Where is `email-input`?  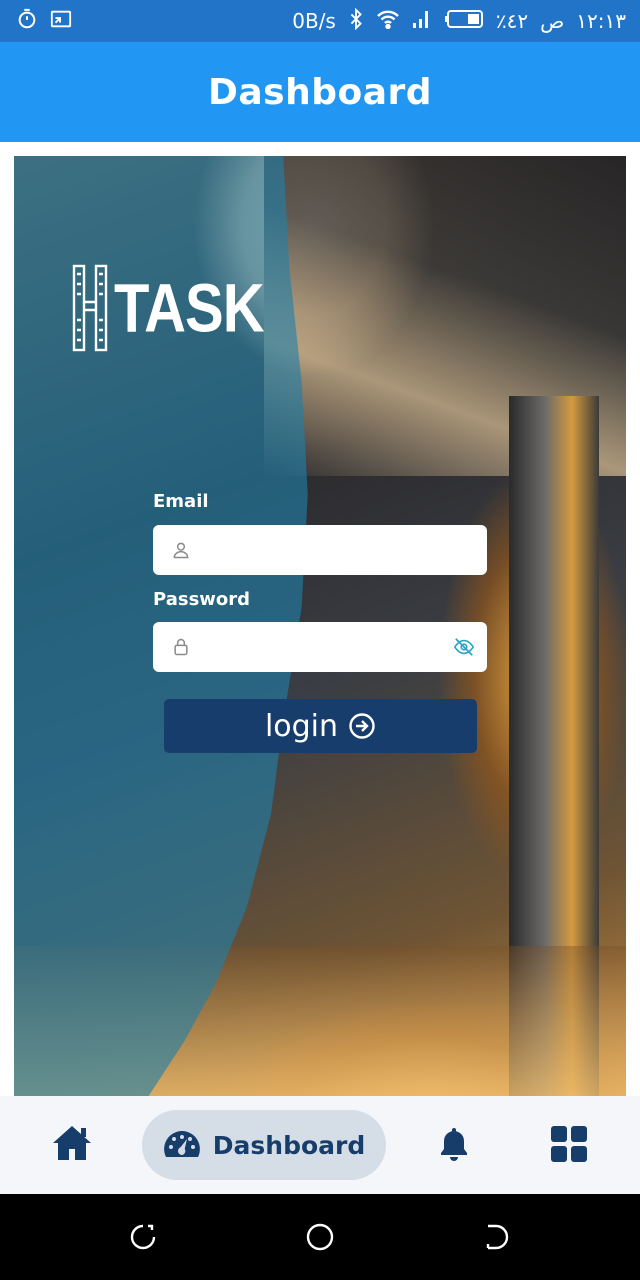
email-input is located at coordinates (333, 550).